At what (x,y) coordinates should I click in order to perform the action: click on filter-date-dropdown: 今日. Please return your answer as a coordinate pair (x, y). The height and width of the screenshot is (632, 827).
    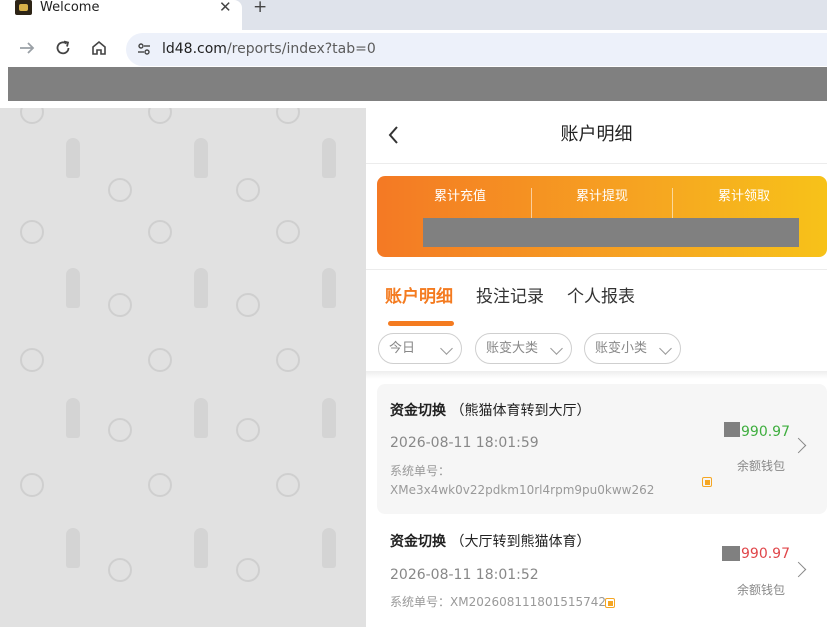
    Looking at the image, I should click on (420, 348).